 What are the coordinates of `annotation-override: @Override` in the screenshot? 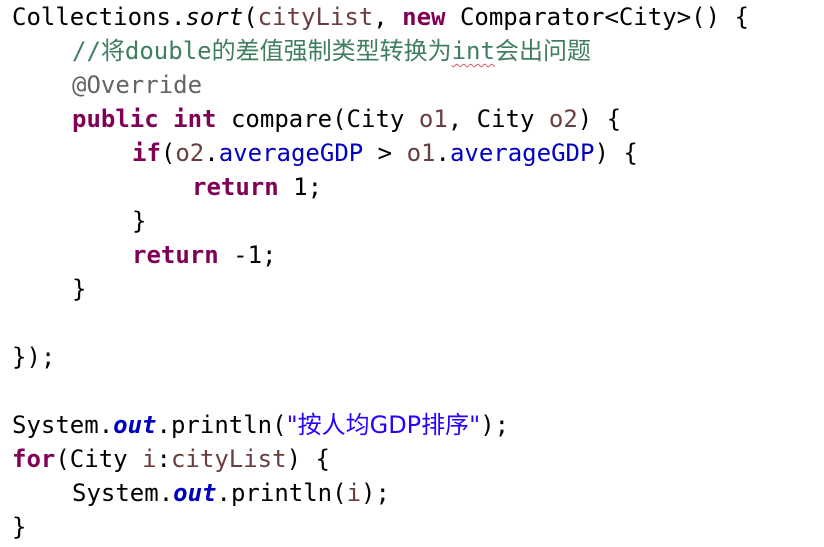 It's located at (137, 85).